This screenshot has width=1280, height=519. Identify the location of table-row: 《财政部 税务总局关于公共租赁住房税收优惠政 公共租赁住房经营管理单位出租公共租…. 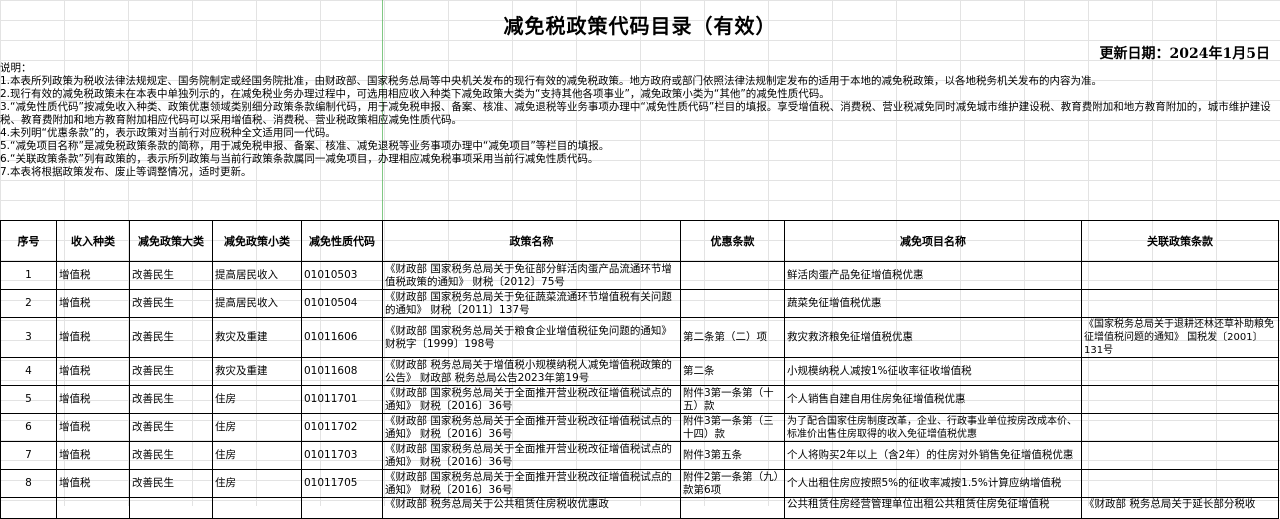
(639, 508).